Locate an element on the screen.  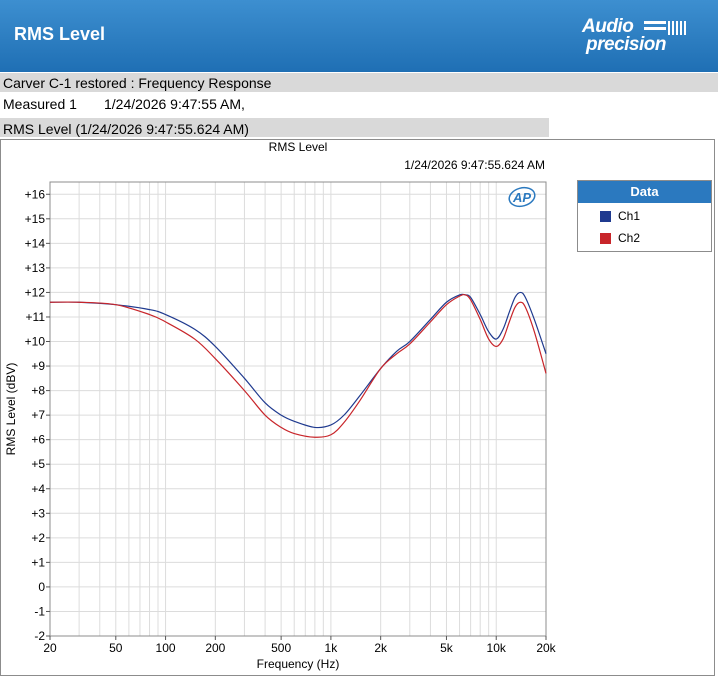
app-header: RMS Level Audio precision is located at coordinates (359, 36).